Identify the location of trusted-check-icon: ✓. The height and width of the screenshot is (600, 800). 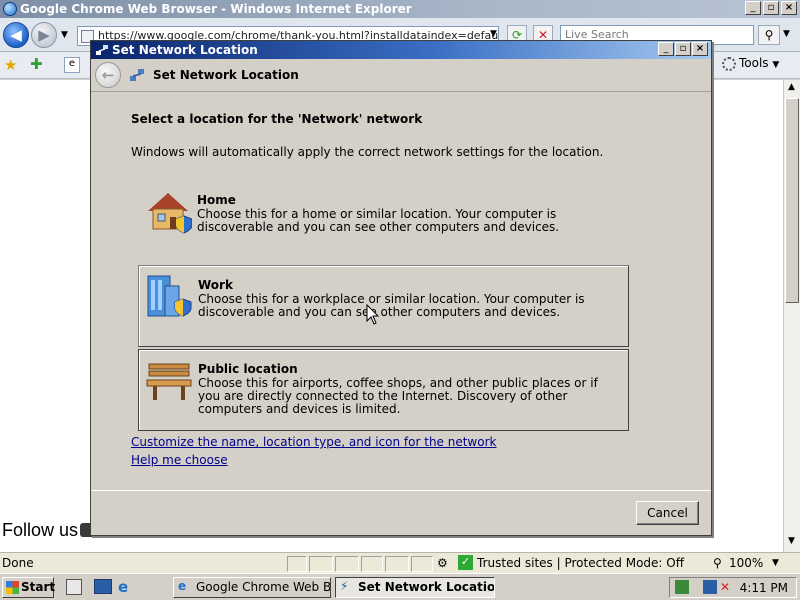
(465, 562).